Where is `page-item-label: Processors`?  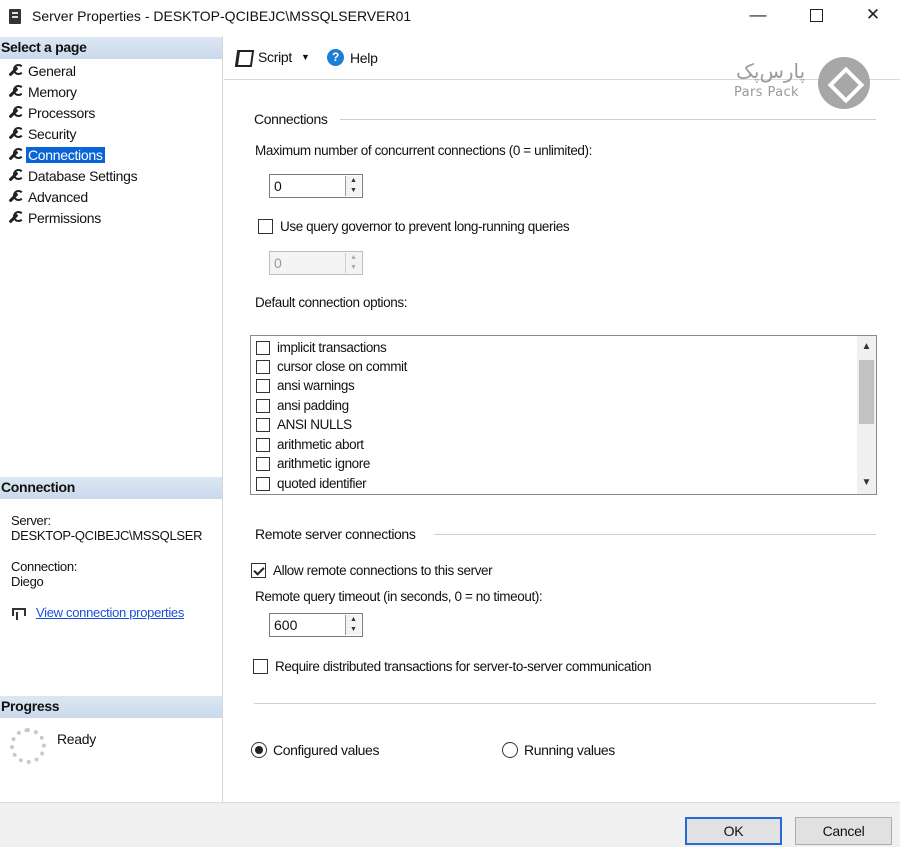
page-item-label: Processors is located at coordinates (62, 112).